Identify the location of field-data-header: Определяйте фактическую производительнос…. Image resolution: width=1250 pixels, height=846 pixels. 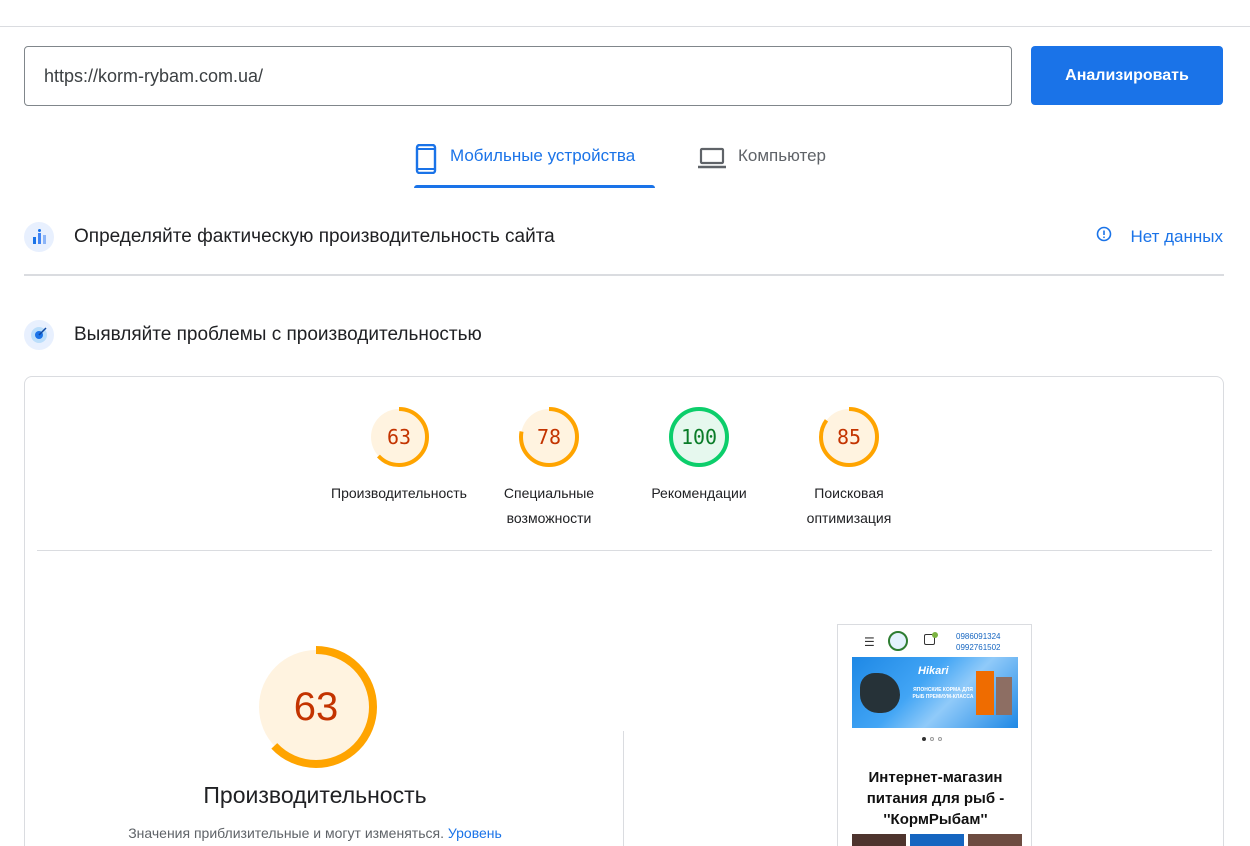
(624, 237).